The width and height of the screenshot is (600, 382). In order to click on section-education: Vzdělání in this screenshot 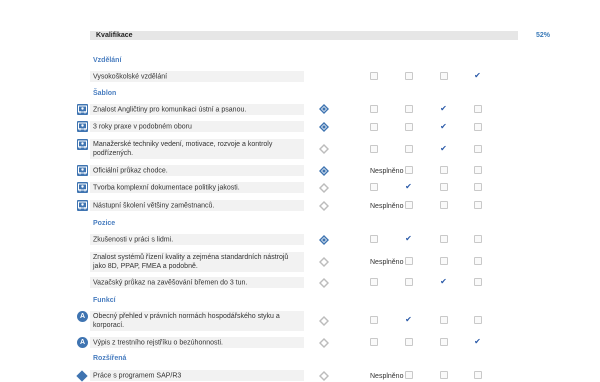, I will do `click(107, 60)`.